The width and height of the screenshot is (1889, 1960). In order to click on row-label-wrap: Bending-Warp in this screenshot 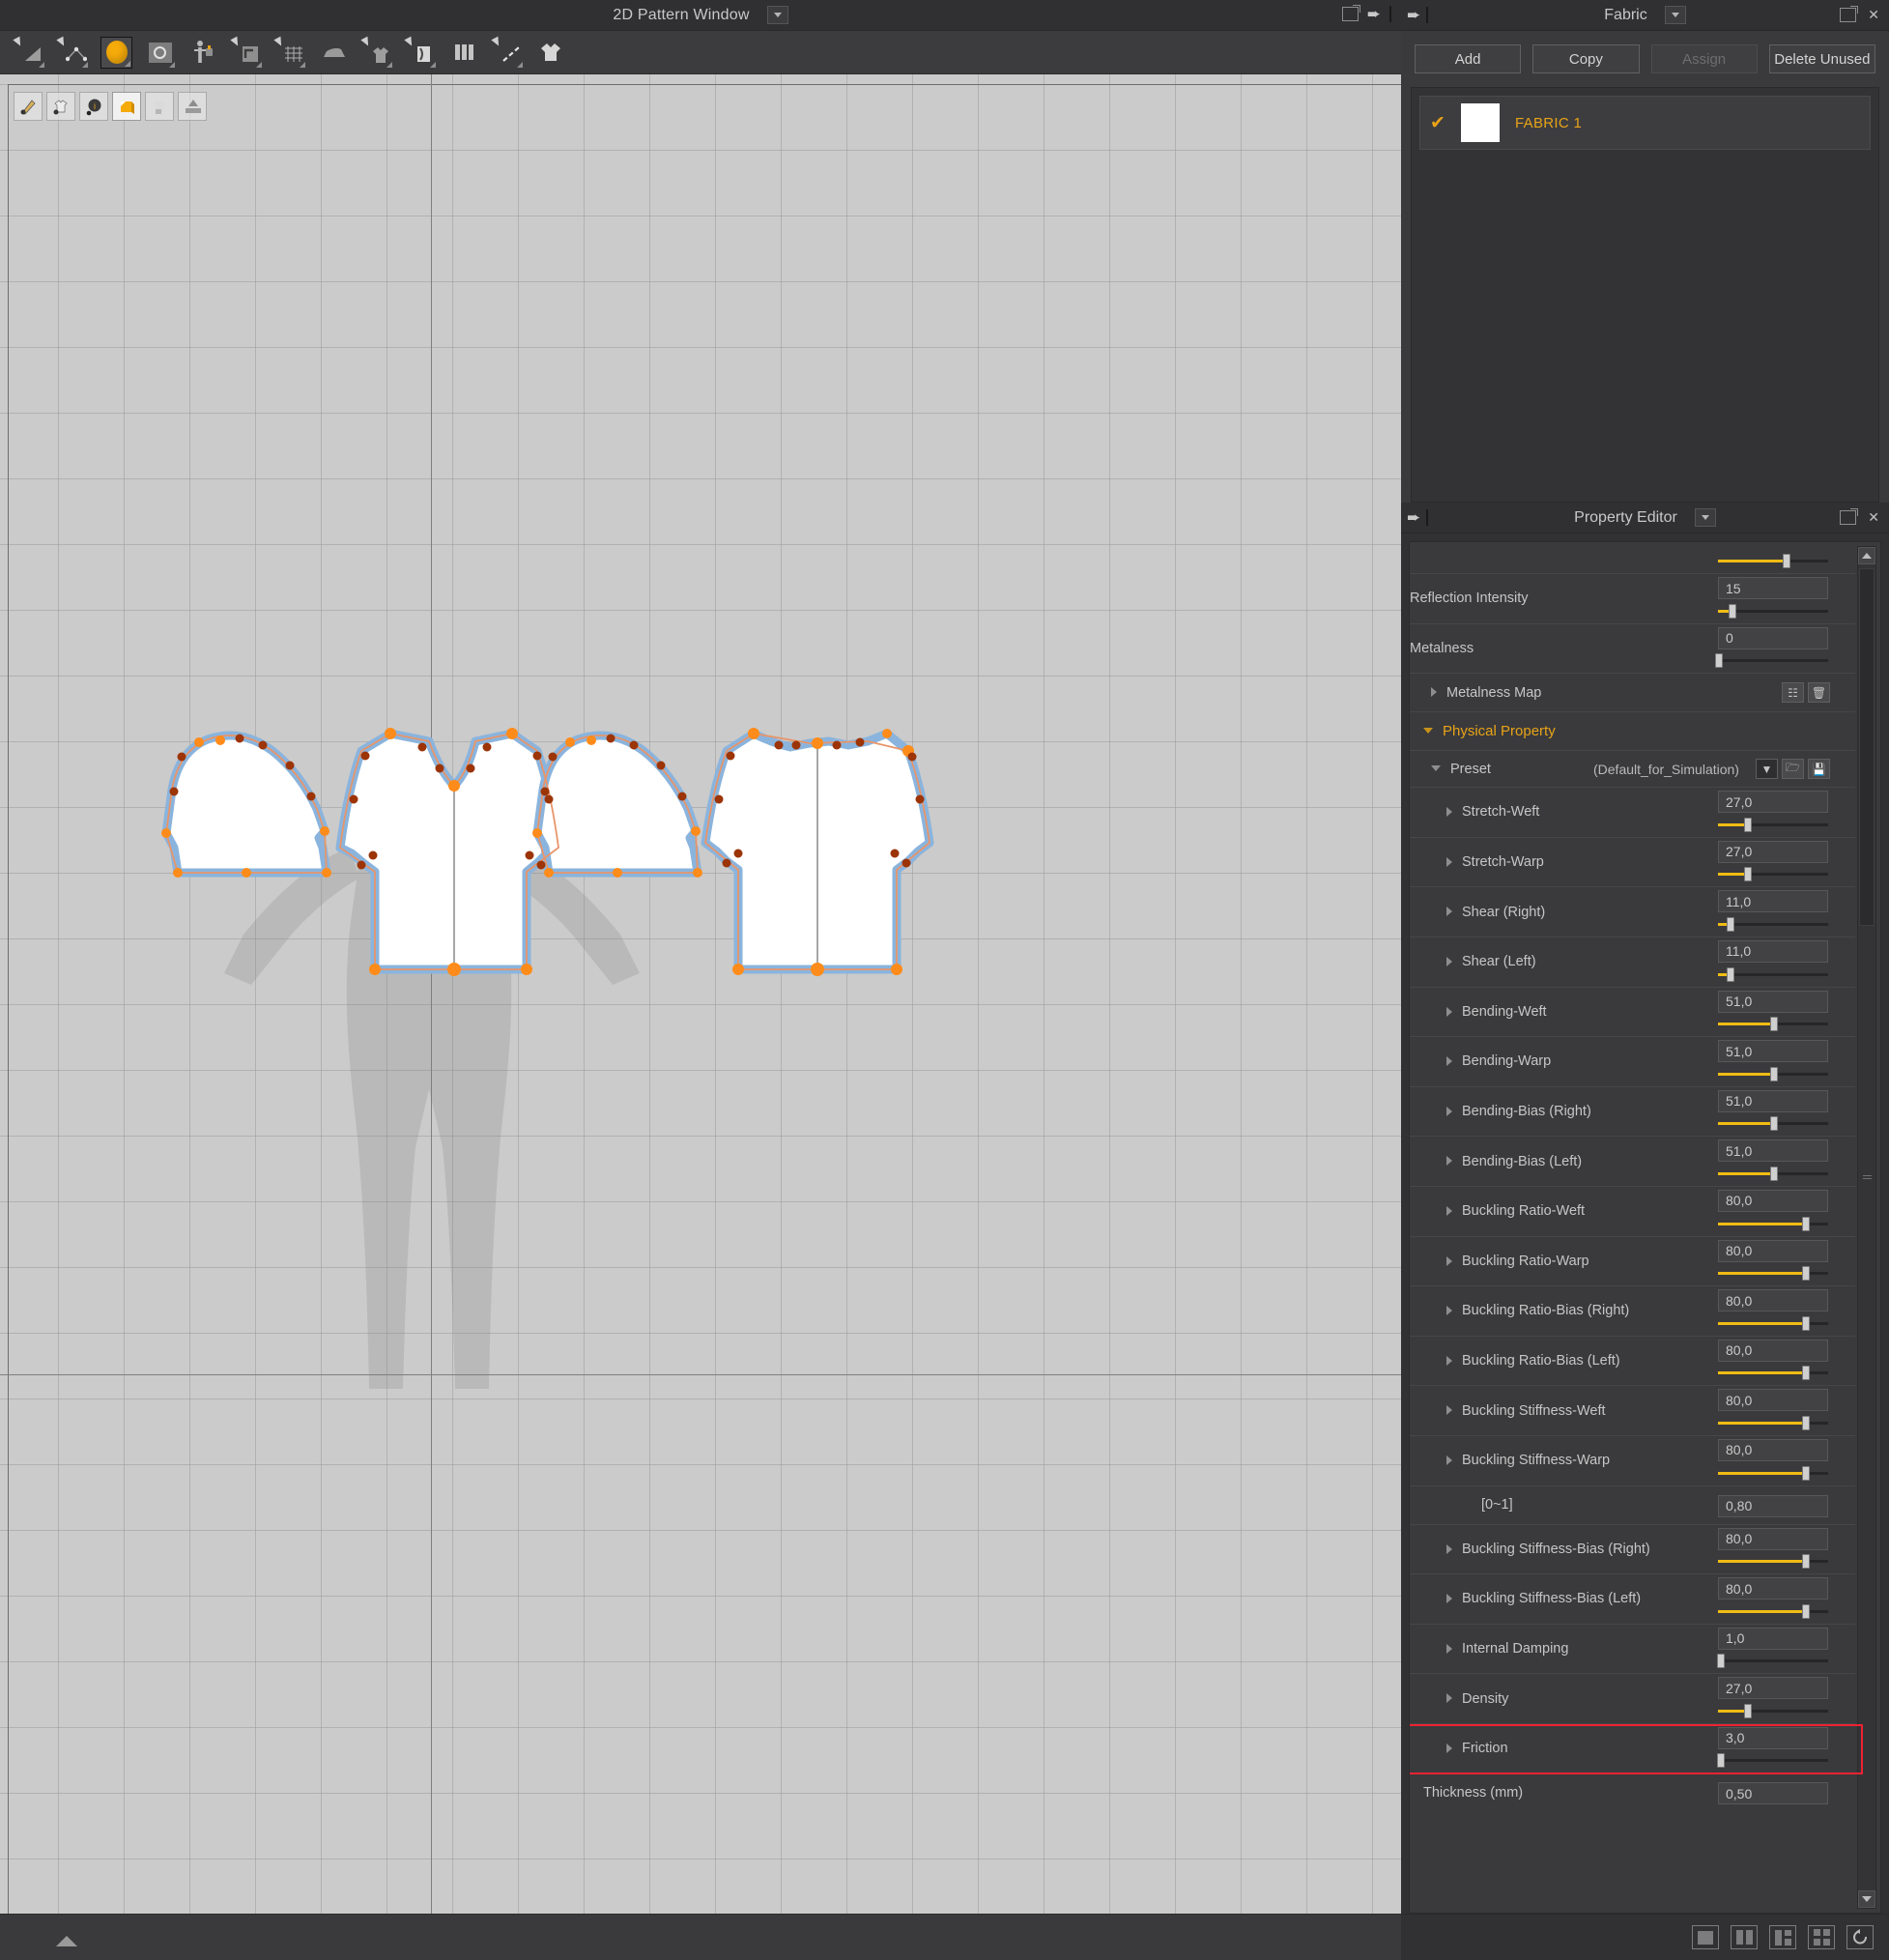, I will do `click(1481, 1061)`.